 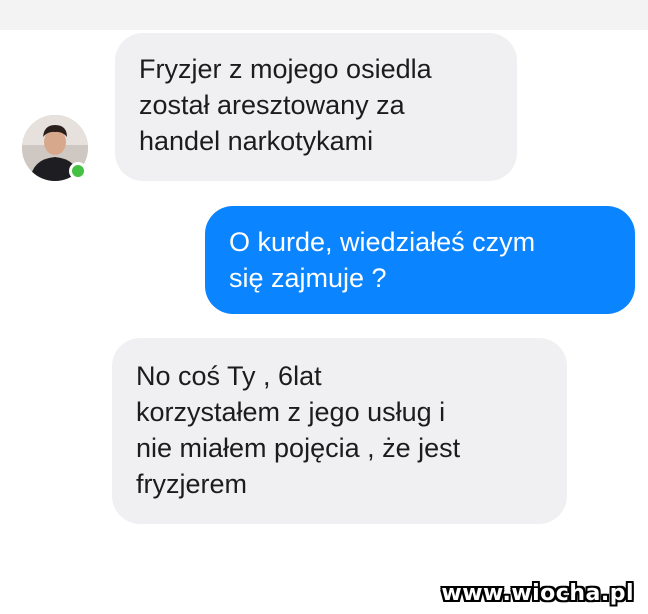 What do you see at coordinates (272, 105) in the screenshot?
I see `message-line: został aresztowany za` at bounding box center [272, 105].